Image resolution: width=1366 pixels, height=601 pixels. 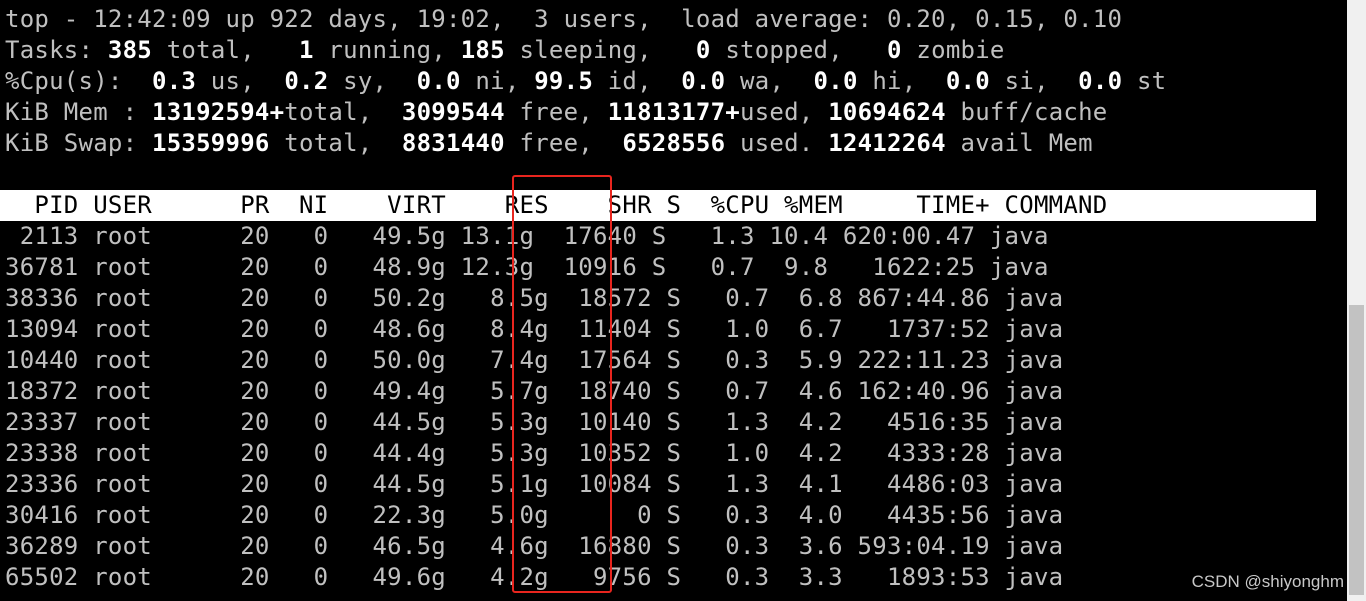 I want to click on scrollbar-thumb, so click(x=1356, y=450).